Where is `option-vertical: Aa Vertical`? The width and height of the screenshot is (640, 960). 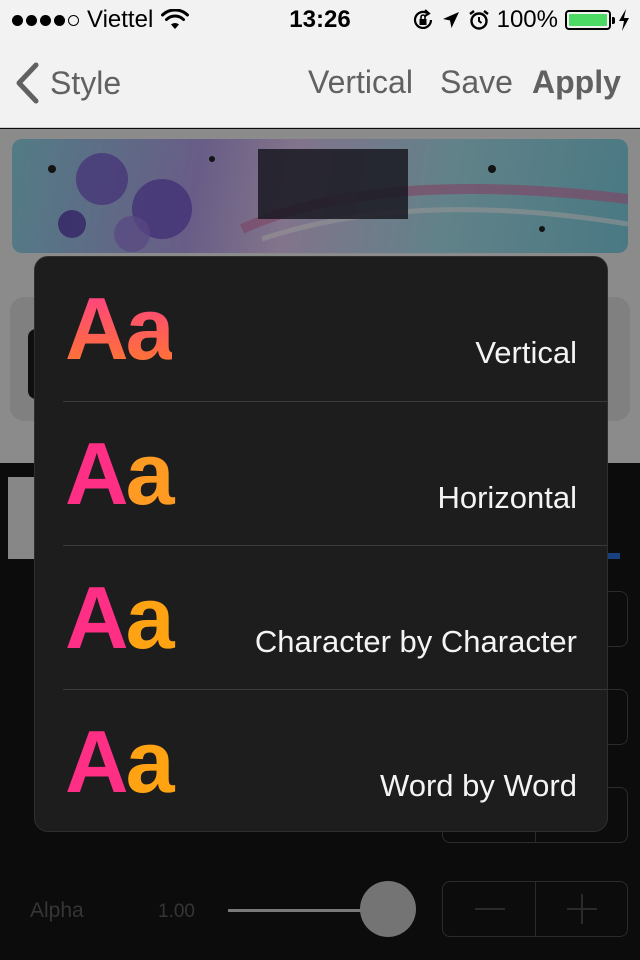
option-vertical: Aa Vertical is located at coordinates (321, 329).